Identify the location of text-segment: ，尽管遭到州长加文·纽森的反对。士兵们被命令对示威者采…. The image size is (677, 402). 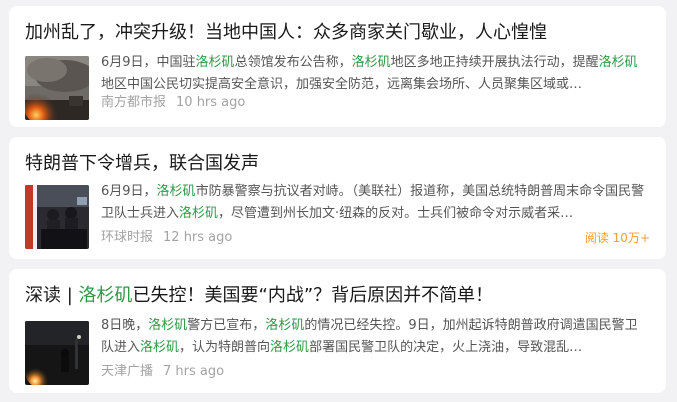
(396, 213).